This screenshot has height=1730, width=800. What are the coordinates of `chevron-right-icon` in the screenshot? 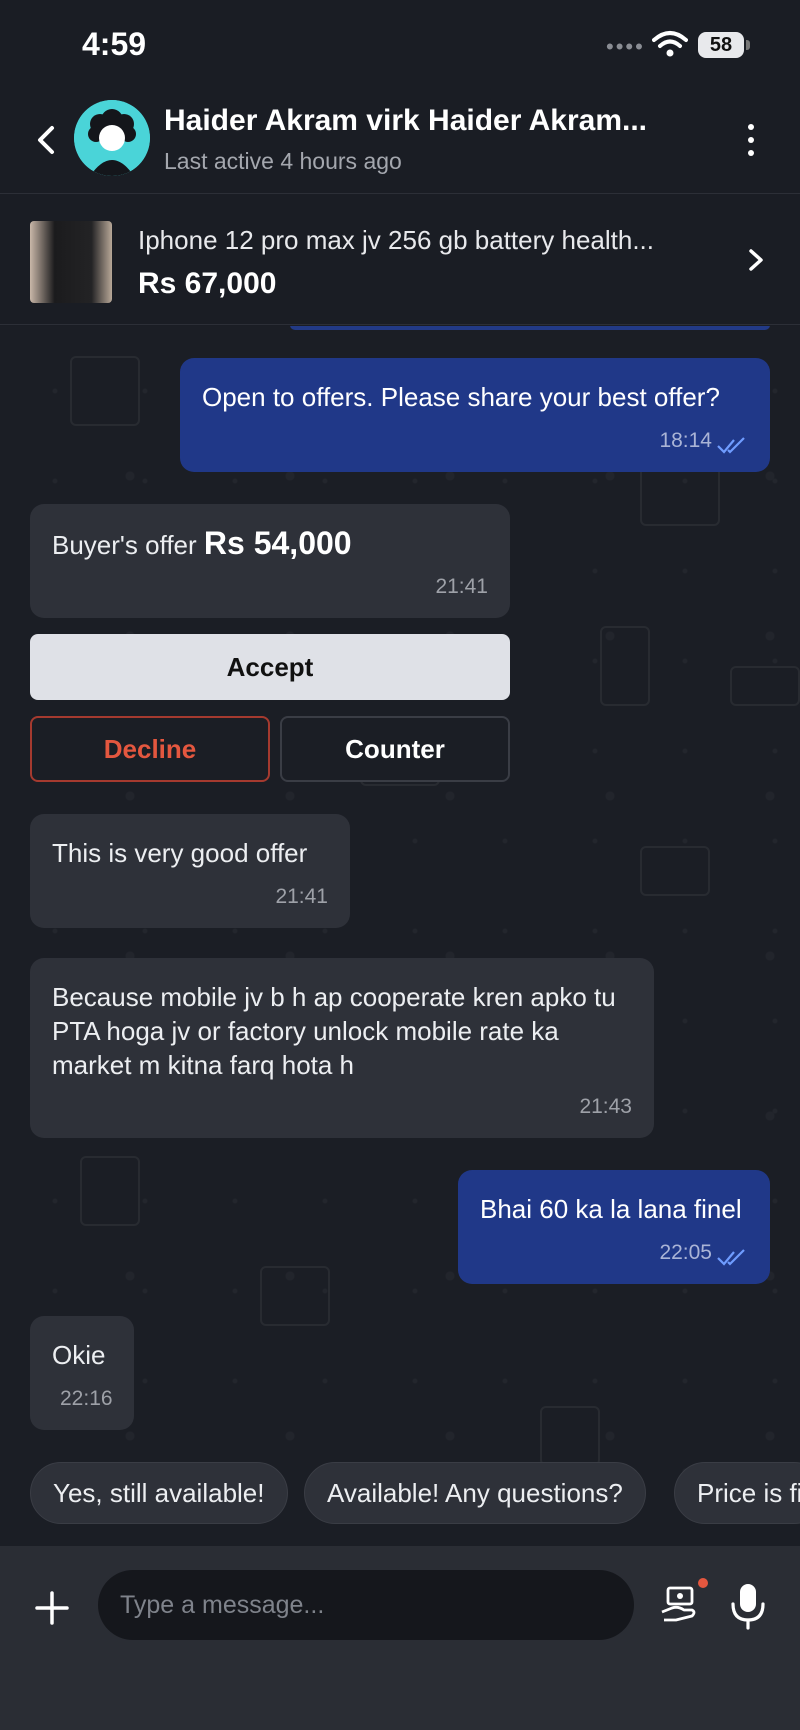 It's located at (756, 260).